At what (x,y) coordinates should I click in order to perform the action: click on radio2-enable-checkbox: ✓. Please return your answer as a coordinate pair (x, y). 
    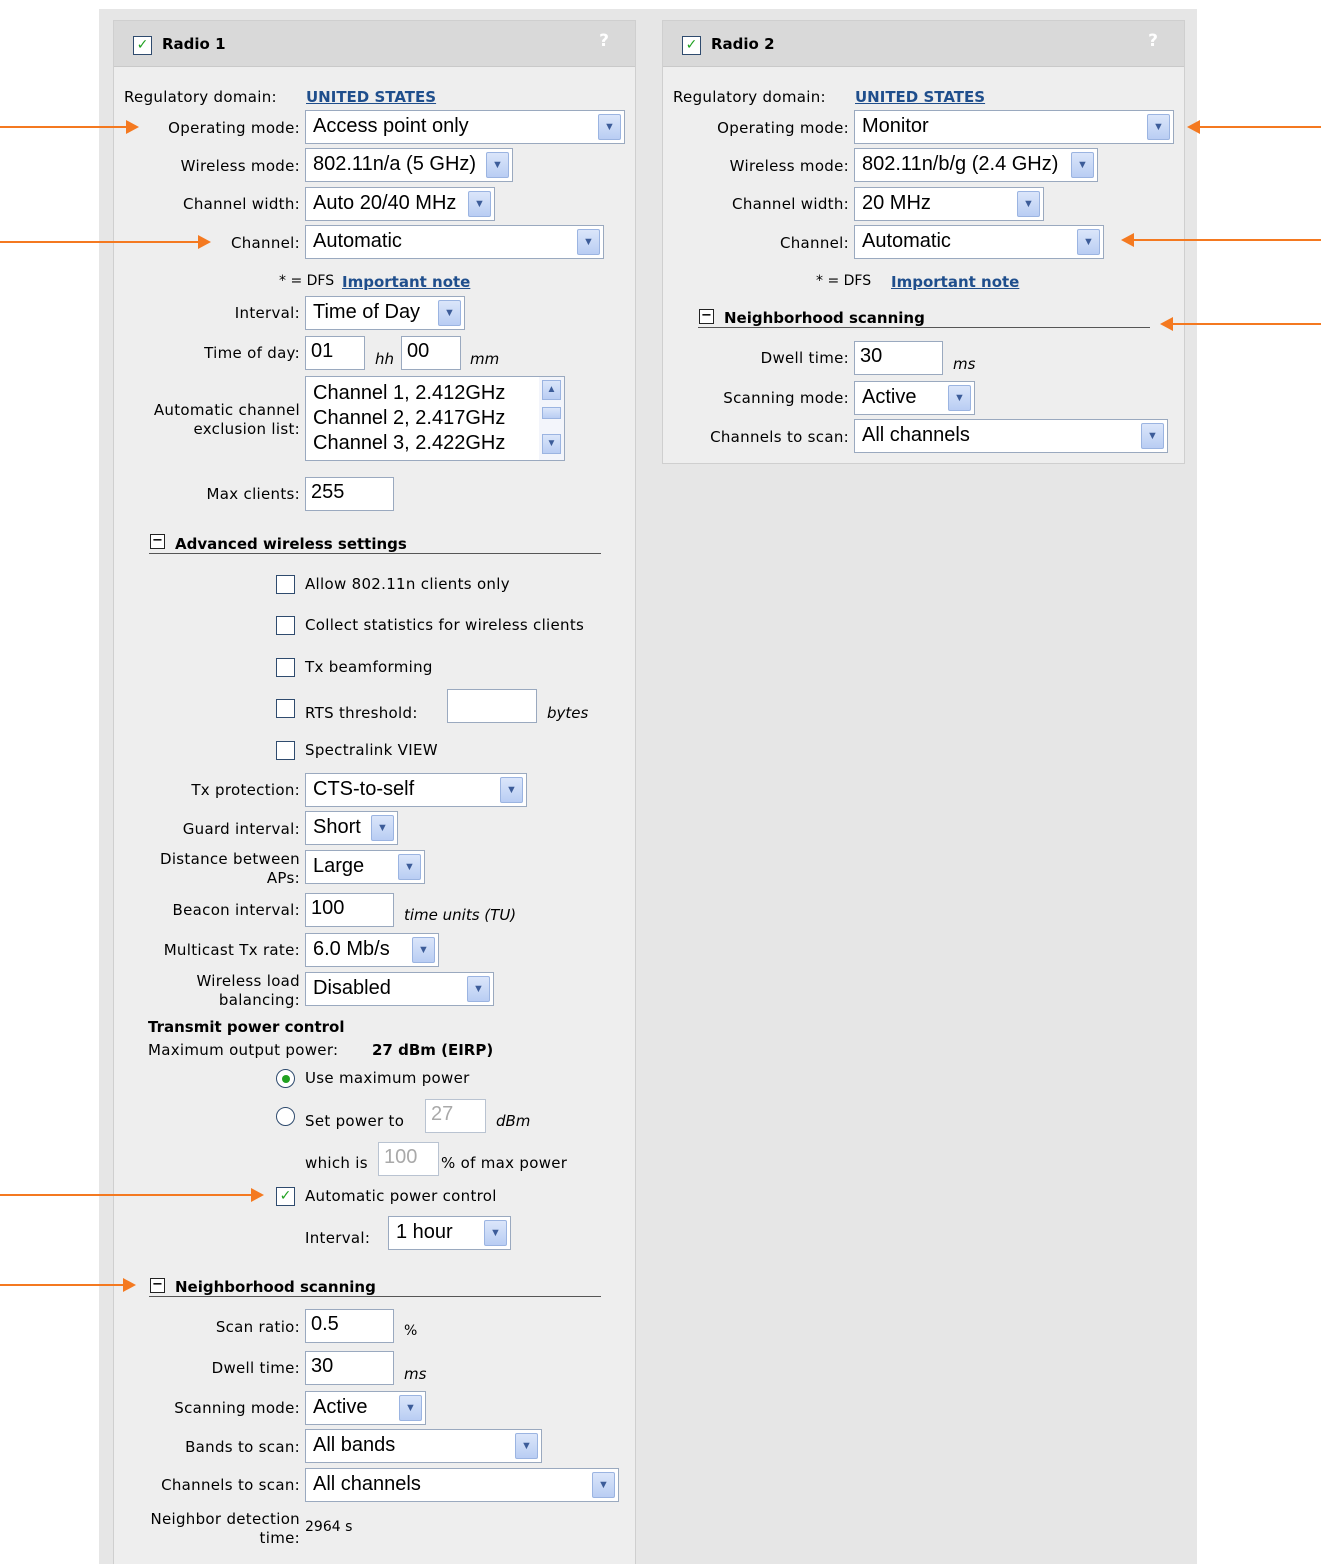
    Looking at the image, I should click on (691, 45).